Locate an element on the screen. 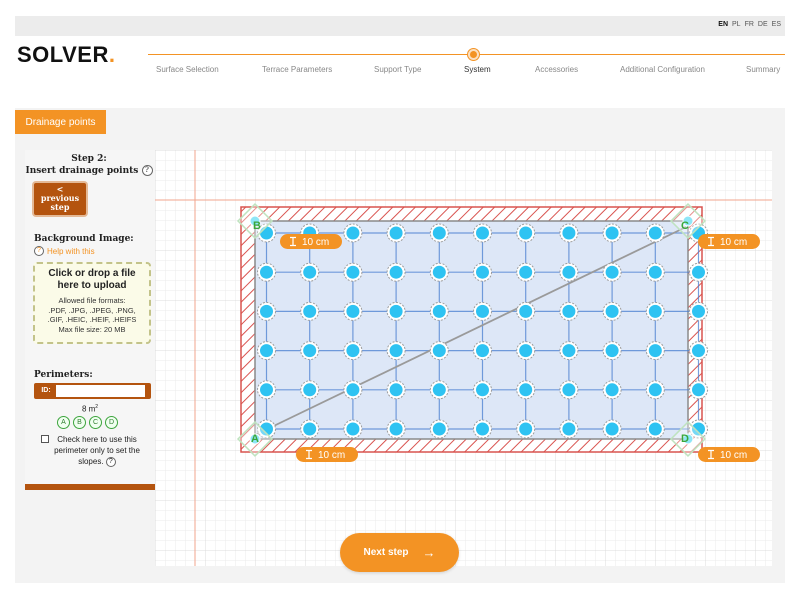 The height and width of the screenshot is (600, 800). lang-fr: FR is located at coordinates (749, 24).